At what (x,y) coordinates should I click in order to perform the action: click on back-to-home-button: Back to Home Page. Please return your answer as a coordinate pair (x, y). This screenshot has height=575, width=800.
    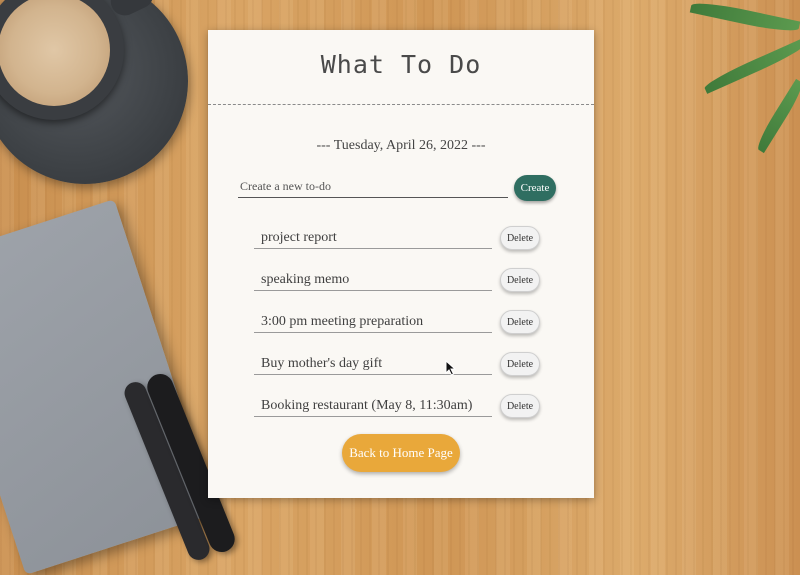
    Looking at the image, I should click on (401, 453).